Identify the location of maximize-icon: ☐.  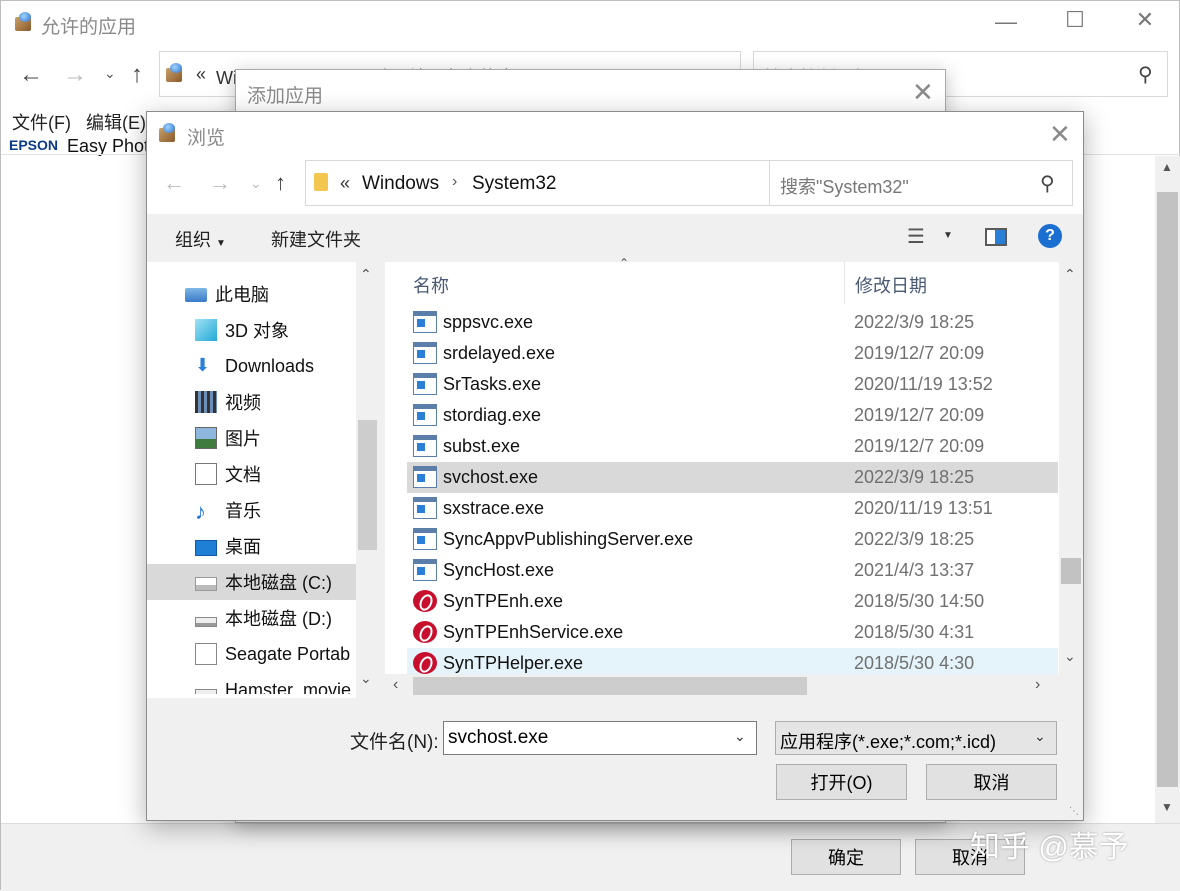
(1075, 20).